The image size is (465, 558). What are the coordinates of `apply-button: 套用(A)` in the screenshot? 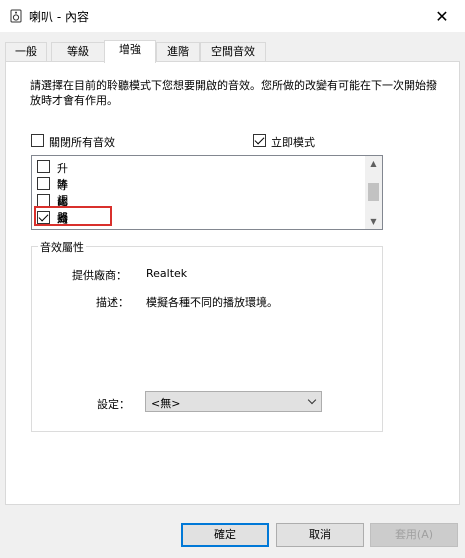 It's located at (414, 535).